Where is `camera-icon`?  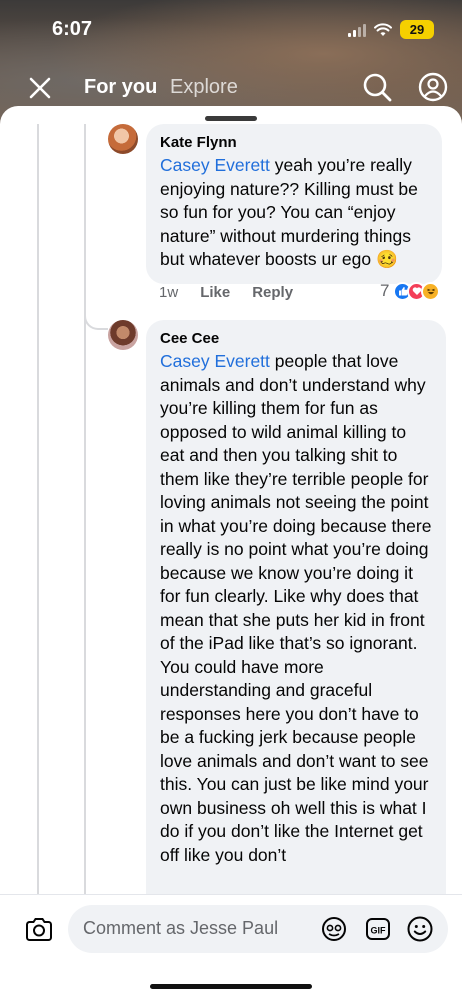 camera-icon is located at coordinates (39, 930).